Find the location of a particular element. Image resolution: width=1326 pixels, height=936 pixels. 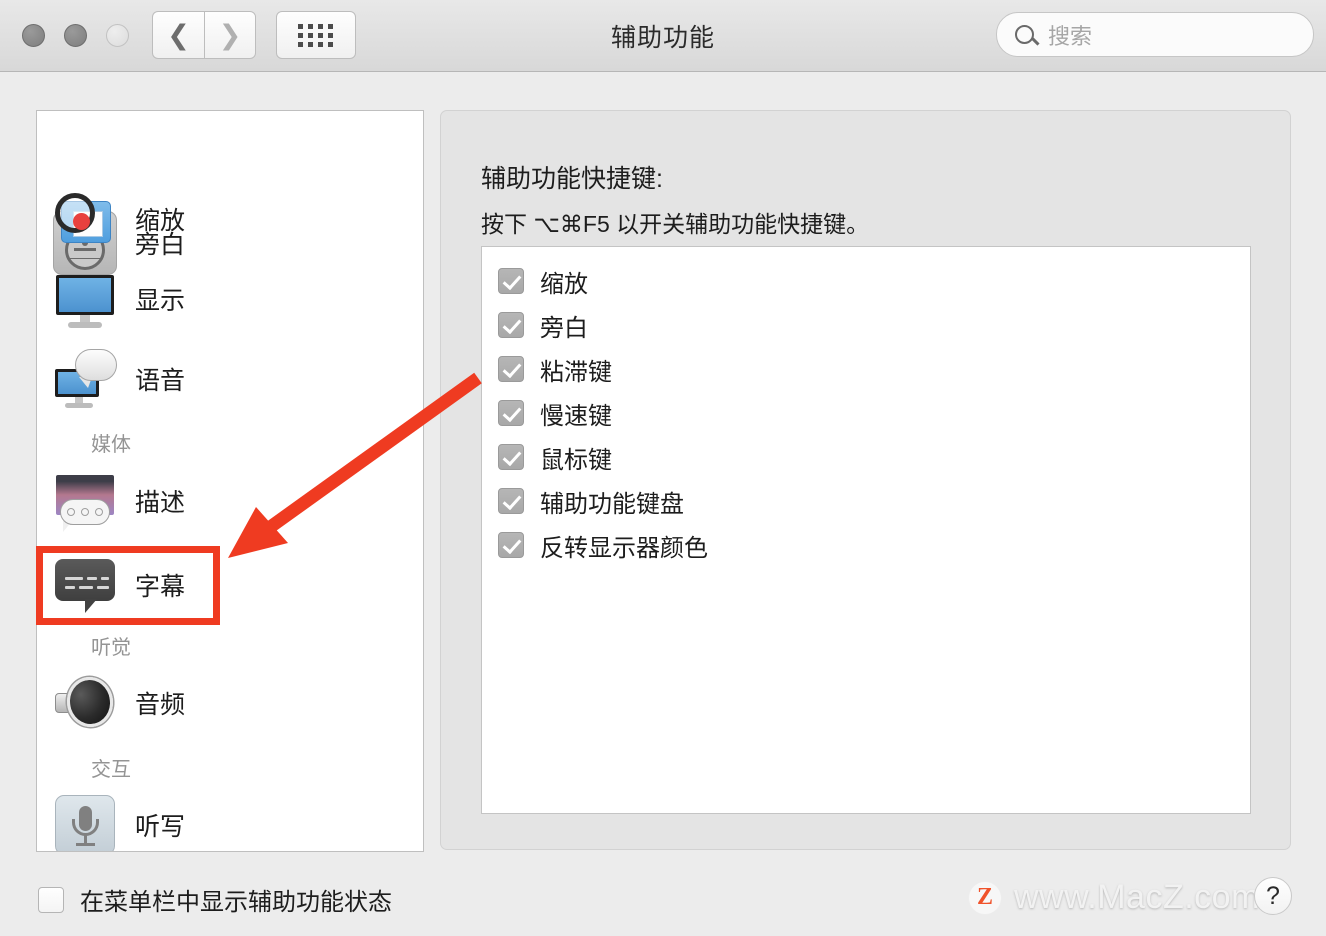

shortcut-label: 鼠标键 is located at coordinates (576, 460).